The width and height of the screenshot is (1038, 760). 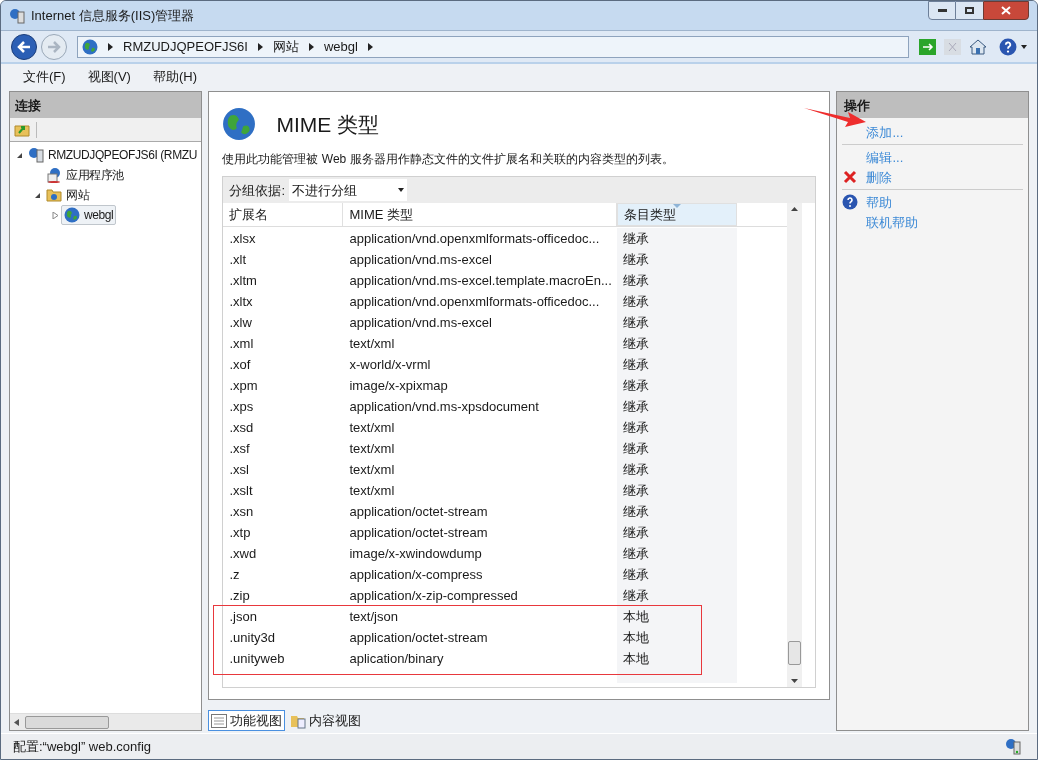 I want to click on table-cell-text: application/x-compress, so click(x=416, y=575).